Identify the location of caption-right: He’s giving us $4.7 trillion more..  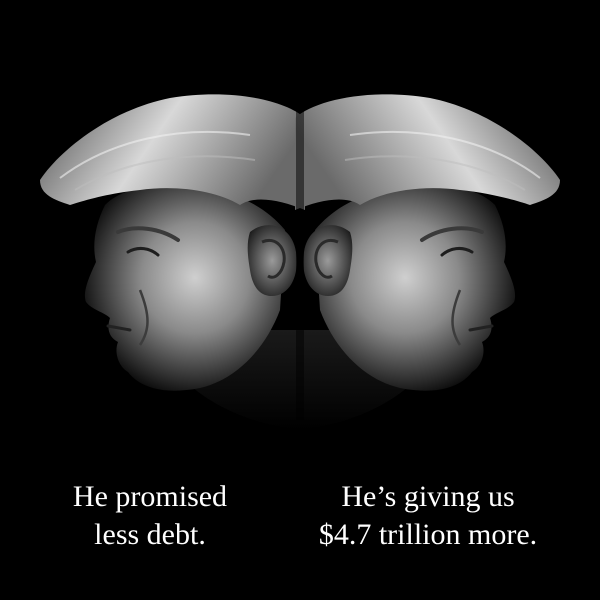
(428, 516).